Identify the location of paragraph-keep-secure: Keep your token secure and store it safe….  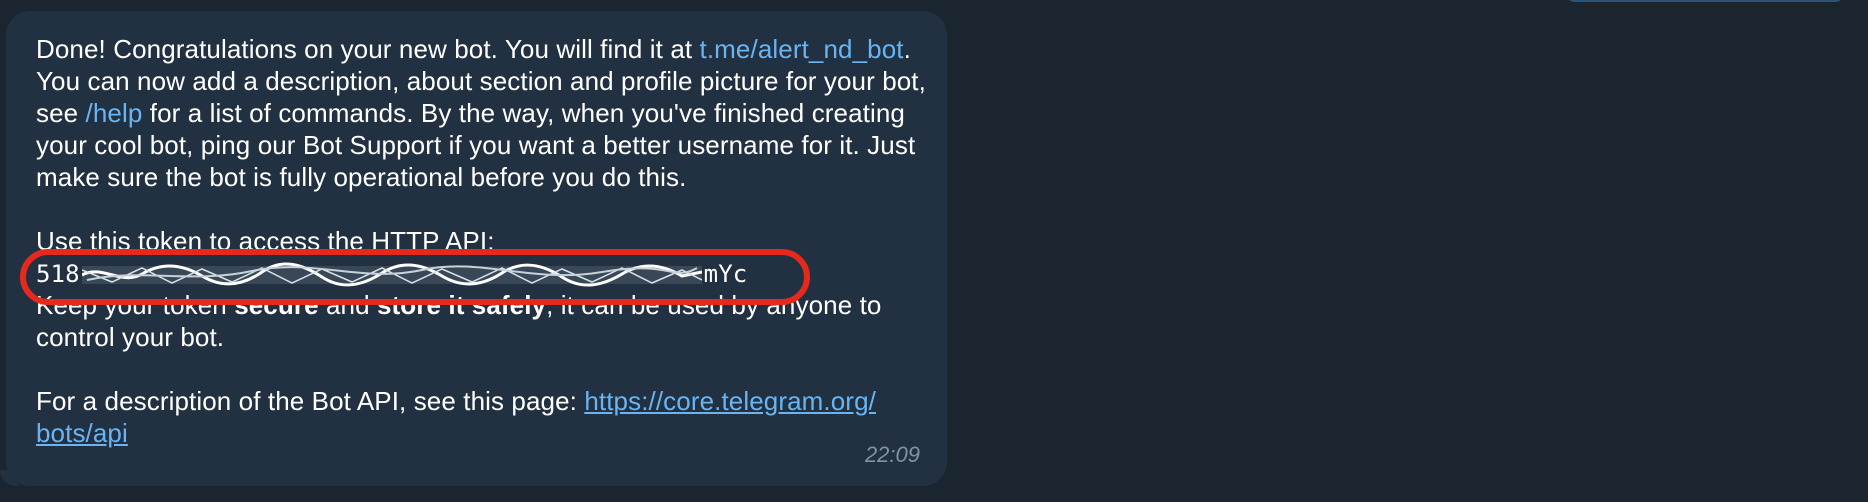
(483, 321).